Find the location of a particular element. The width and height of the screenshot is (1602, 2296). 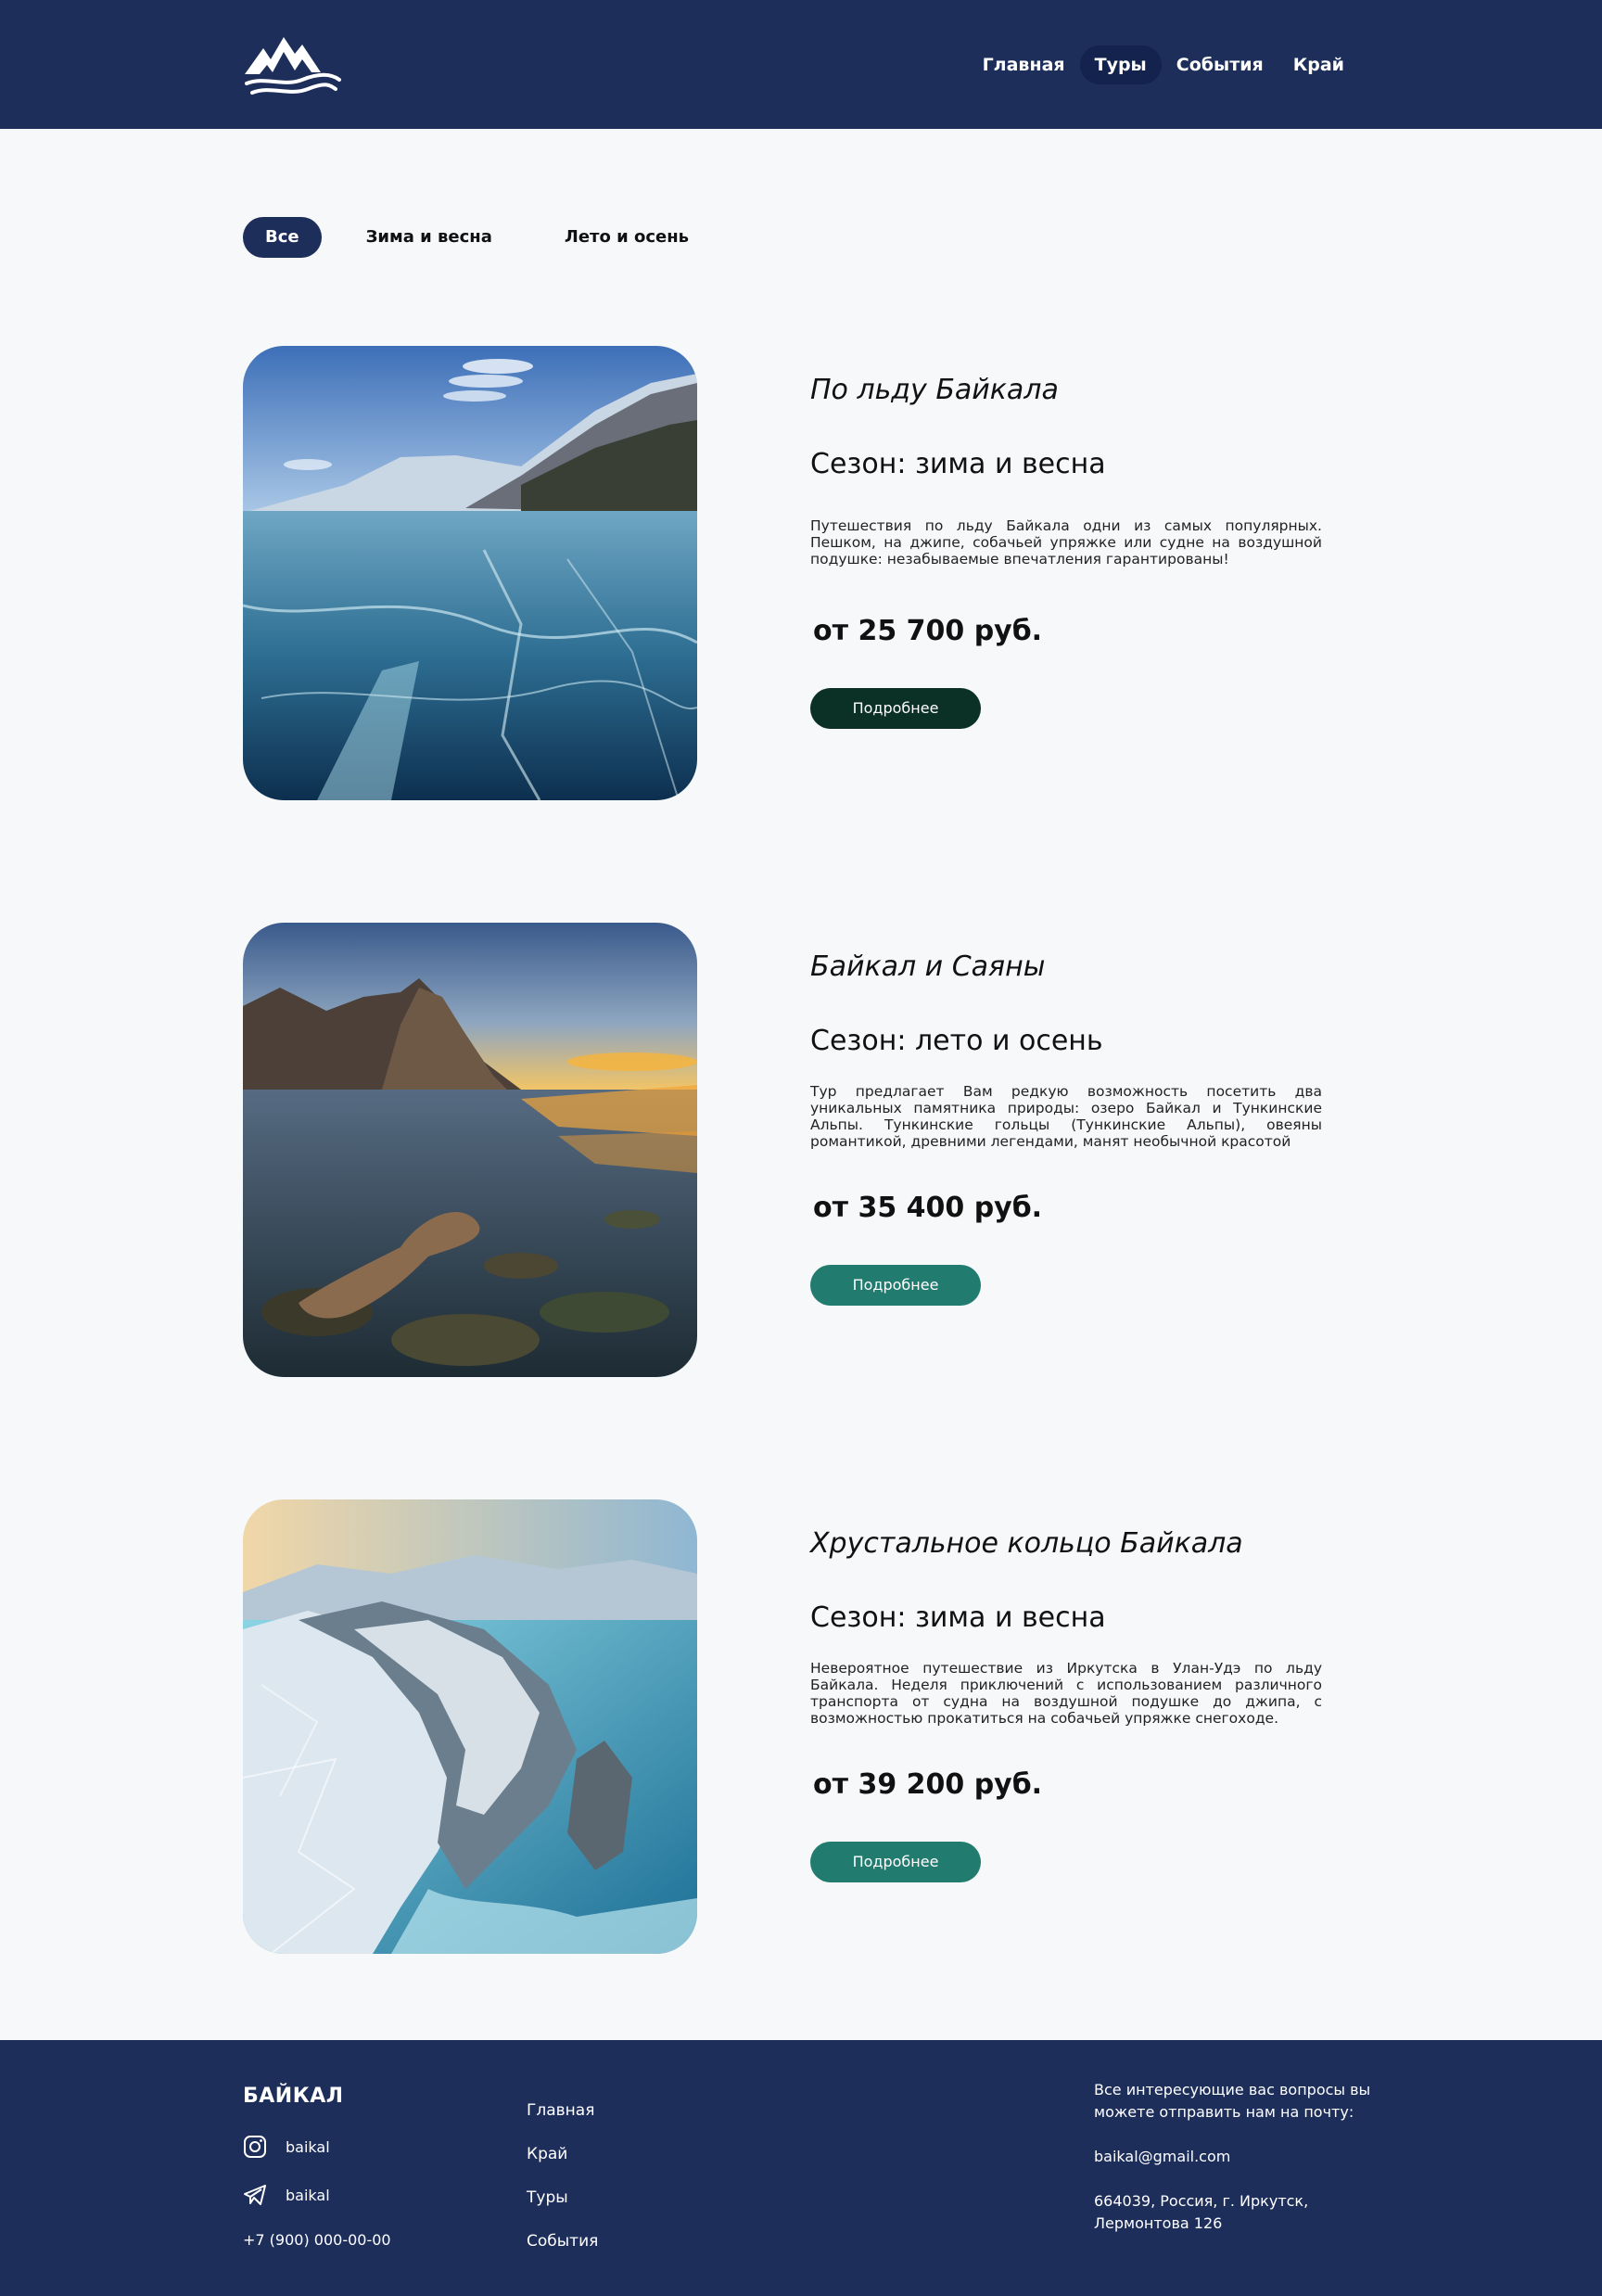

tour-price: от 39 200 руб. is located at coordinates (928, 1784).